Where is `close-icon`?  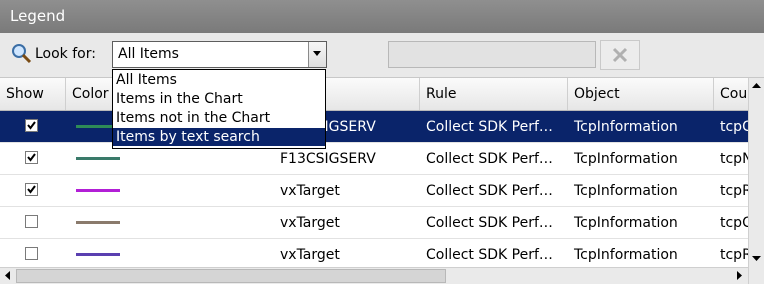 close-icon is located at coordinates (620, 55).